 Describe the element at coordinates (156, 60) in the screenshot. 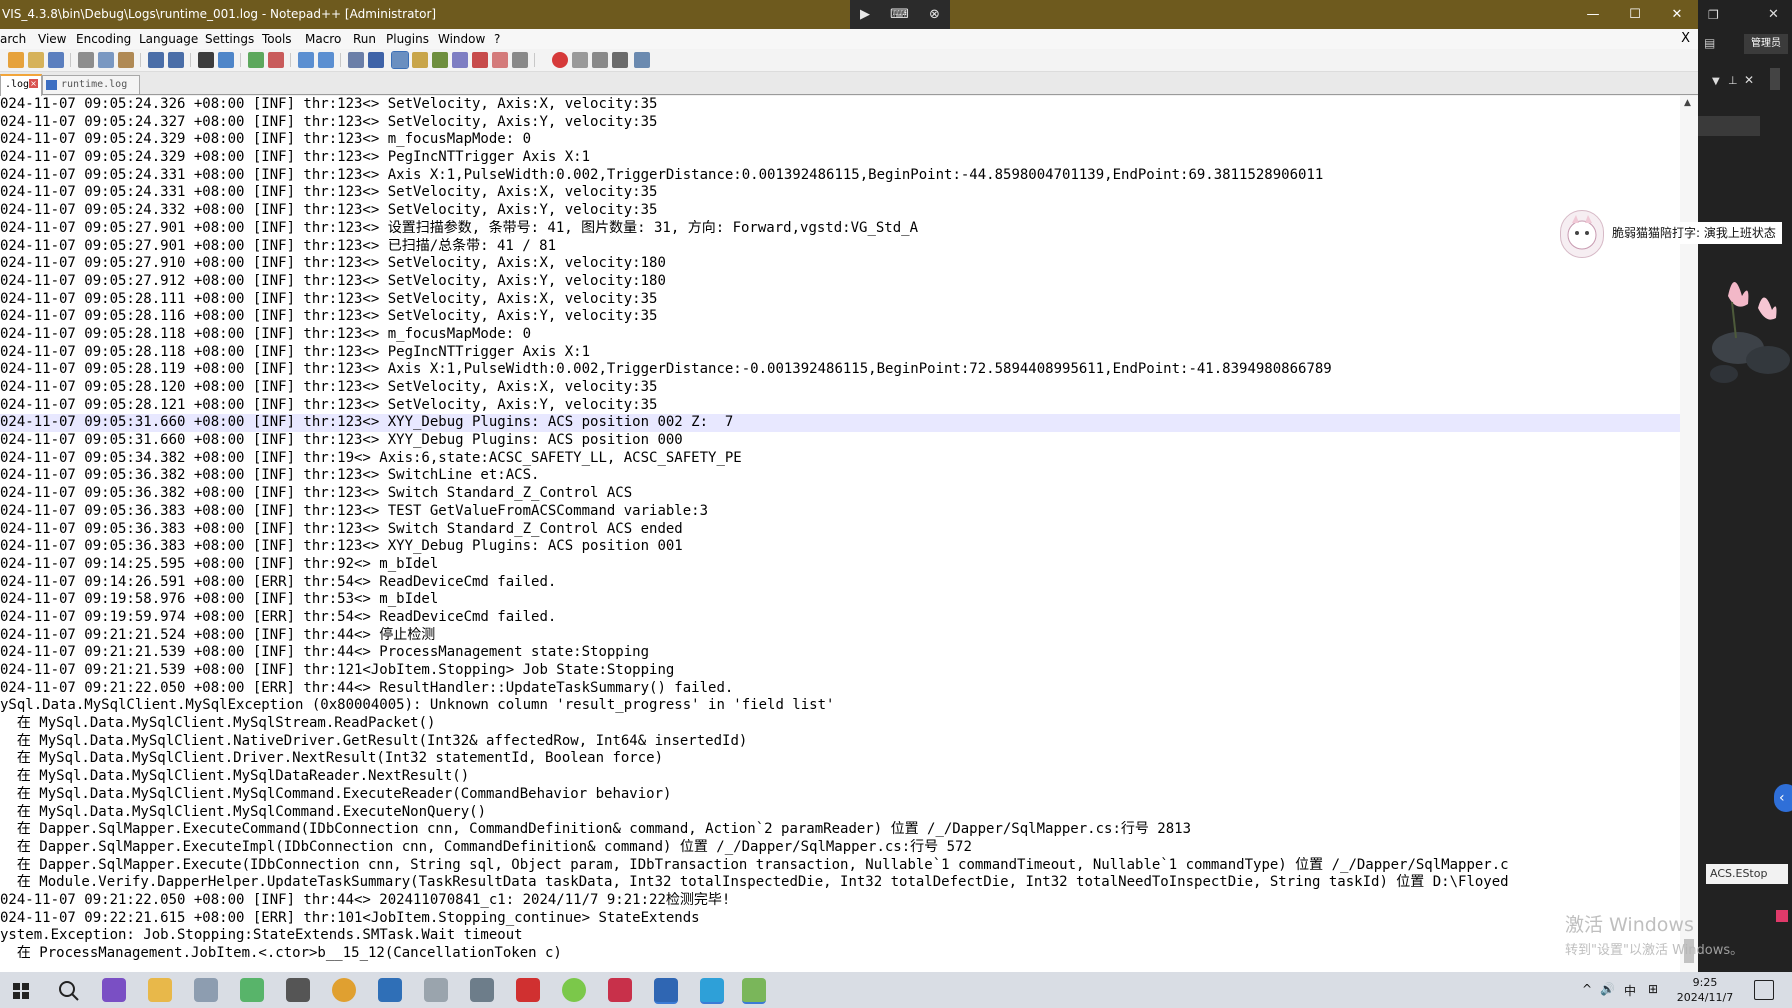

I see `undo-icon` at that location.